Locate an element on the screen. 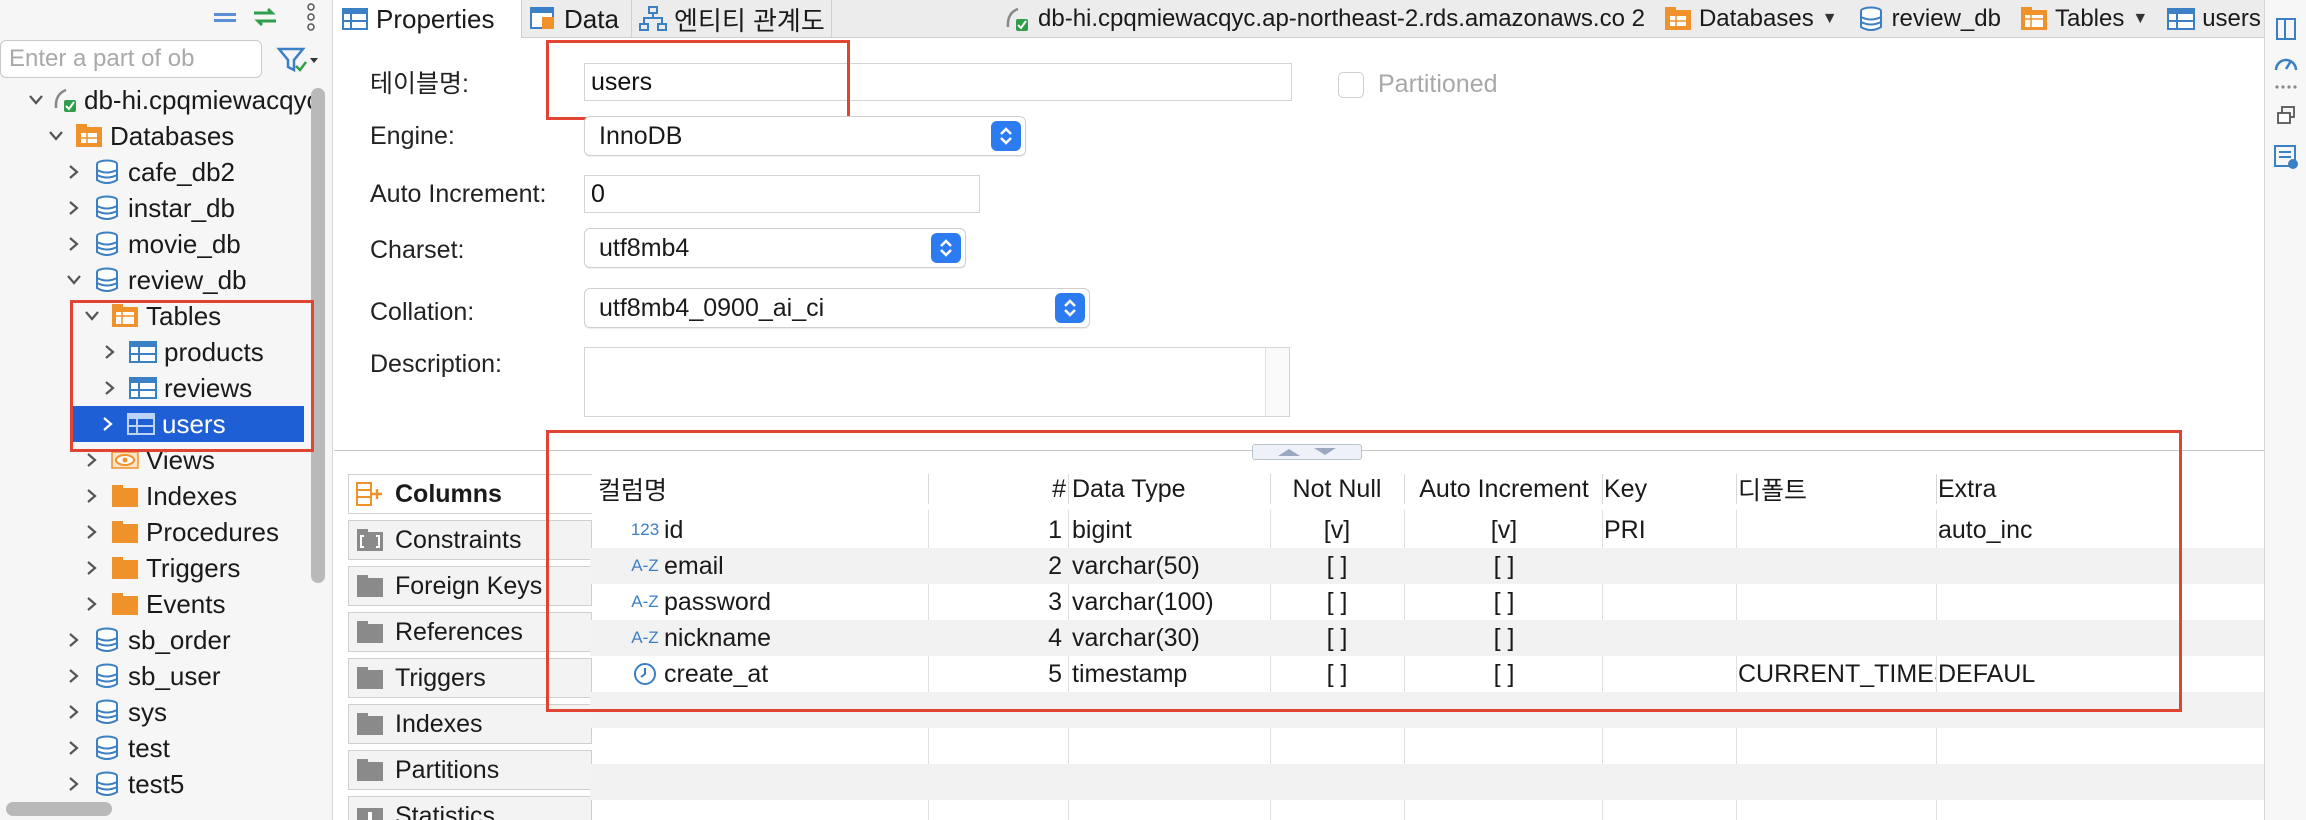  cell-num: 2 is located at coordinates (998, 566).